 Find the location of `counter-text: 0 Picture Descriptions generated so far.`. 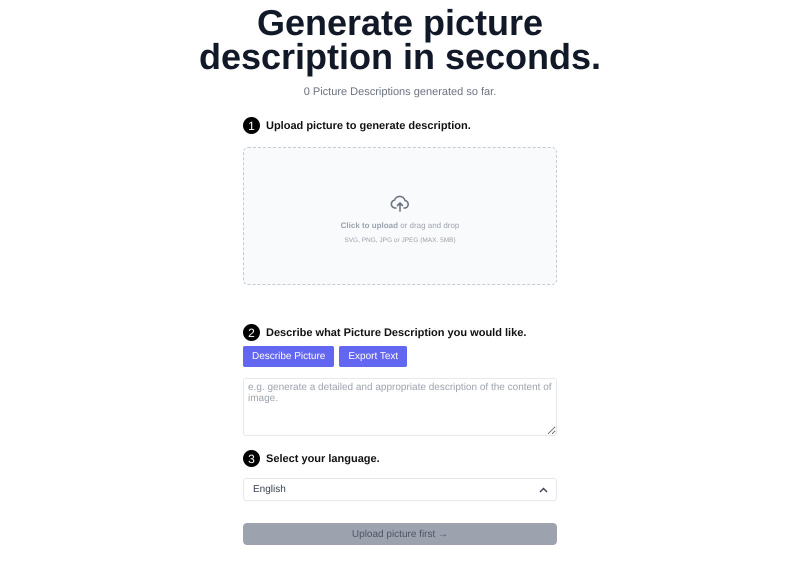

counter-text: 0 Picture Descriptions generated so far. is located at coordinates (400, 92).